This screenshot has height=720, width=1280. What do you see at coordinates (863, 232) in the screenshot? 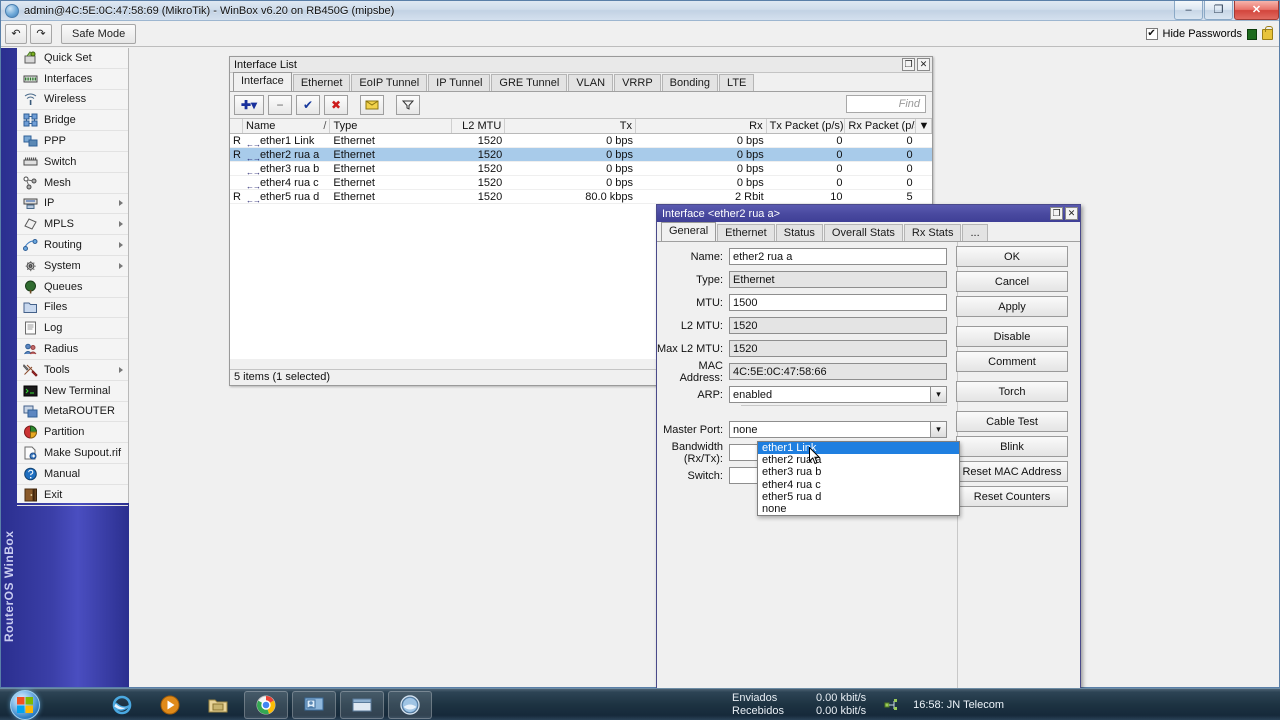
I see `interface-dialog-tab-overall-stats: Overall Stats` at bounding box center [863, 232].